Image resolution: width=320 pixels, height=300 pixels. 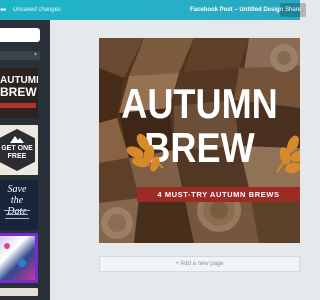 I want to click on share-button: Share, so click(x=293, y=10).